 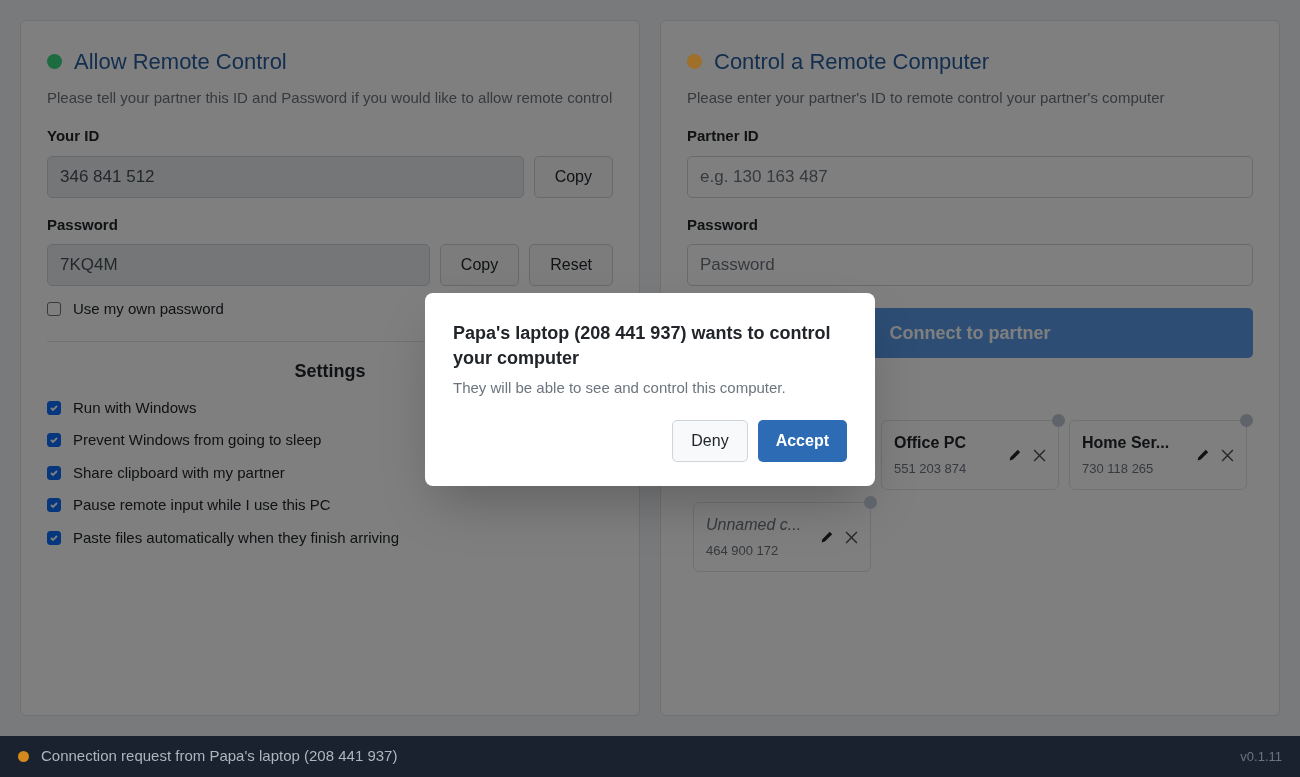 What do you see at coordinates (236, 537) in the screenshot?
I see `checkbox-label: Paste files automatically when they finish arriving` at bounding box center [236, 537].